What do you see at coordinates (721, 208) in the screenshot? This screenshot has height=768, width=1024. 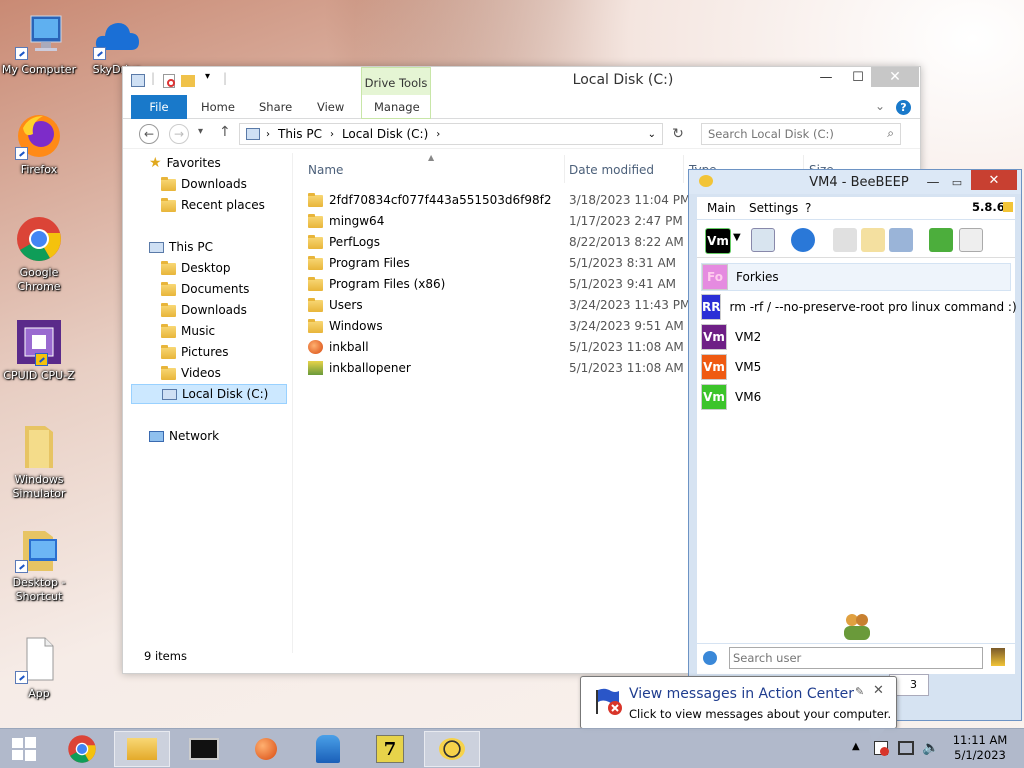 I see `menu-main: Main` at bounding box center [721, 208].